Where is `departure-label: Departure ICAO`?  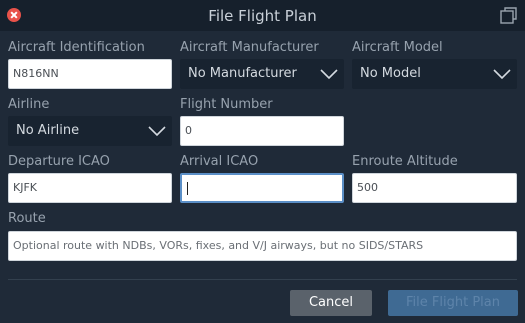 departure-label: Departure ICAO is located at coordinates (59, 161).